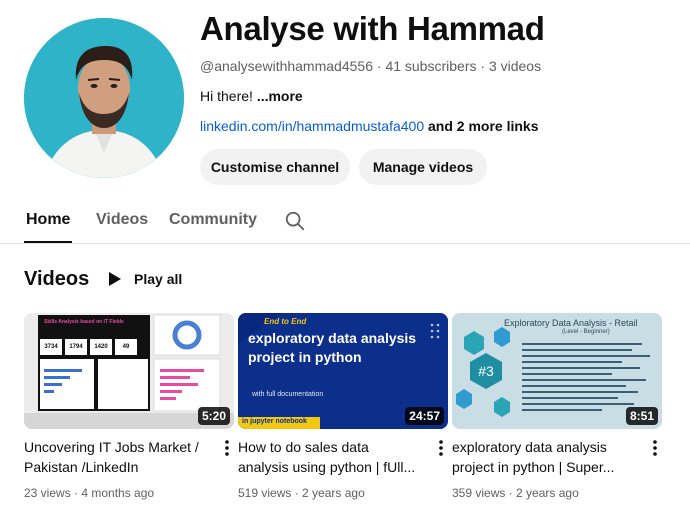 The width and height of the screenshot is (690, 519). Describe the element at coordinates (515, 66) in the screenshot. I see `video-count: 3 videos` at that location.